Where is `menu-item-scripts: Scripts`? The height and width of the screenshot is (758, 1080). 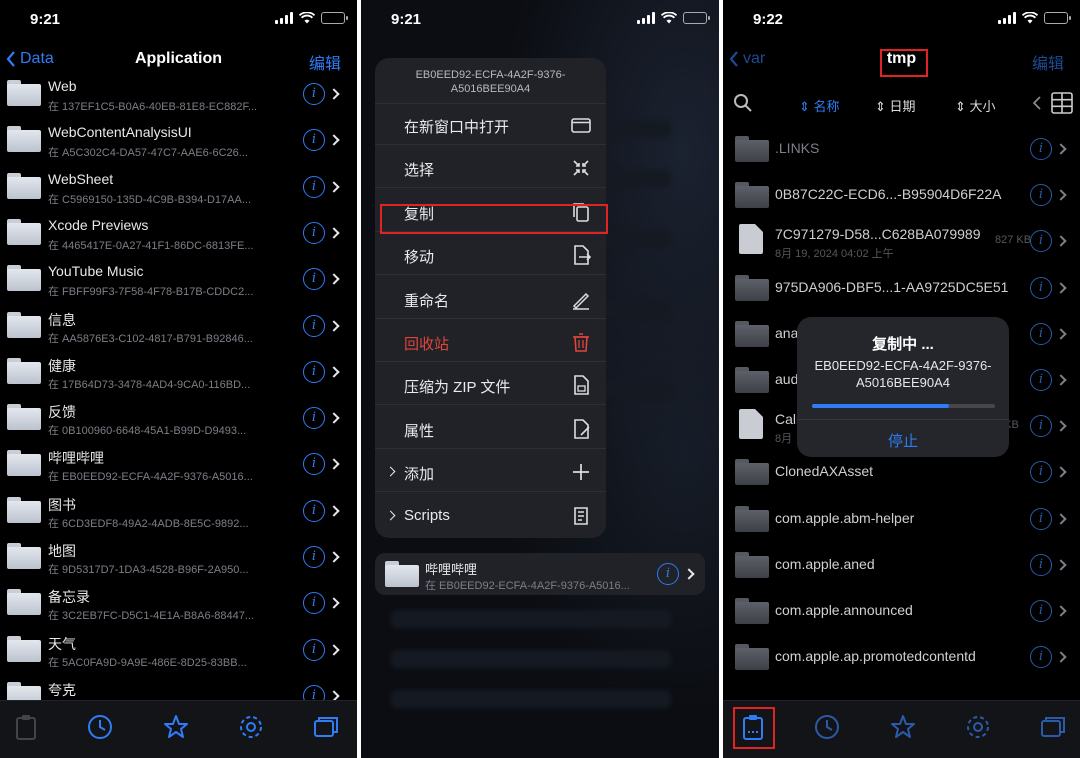 menu-item-scripts: Scripts is located at coordinates (490, 515).